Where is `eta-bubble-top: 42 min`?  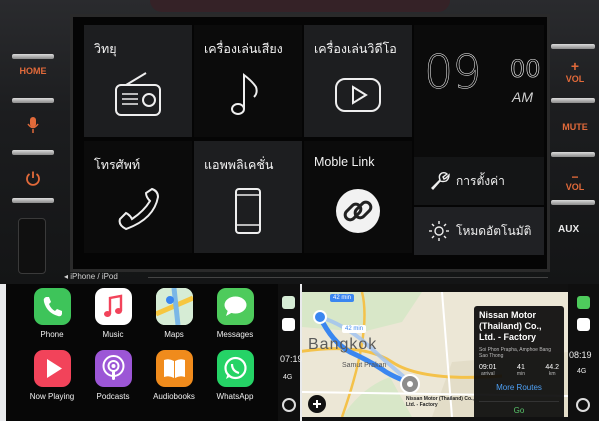
eta-bubble-top: 42 min is located at coordinates (342, 298).